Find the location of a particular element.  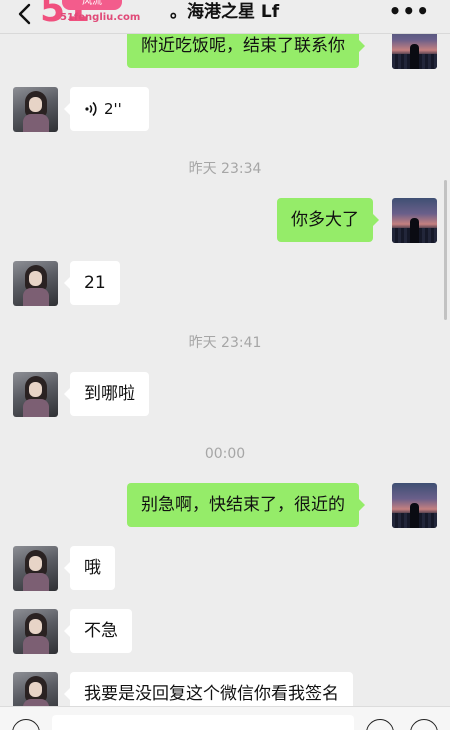

message-bubble-incoming: 到哪啦 is located at coordinates (106, 394).